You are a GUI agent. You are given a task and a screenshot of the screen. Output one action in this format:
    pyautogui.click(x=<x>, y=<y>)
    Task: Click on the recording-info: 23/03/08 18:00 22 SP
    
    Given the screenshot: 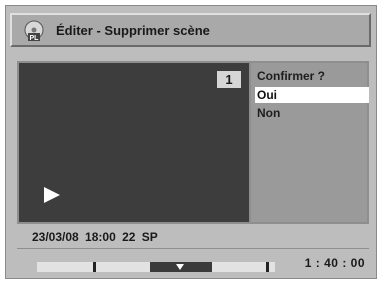 What is the action you would take?
    pyautogui.click(x=95, y=237)
    